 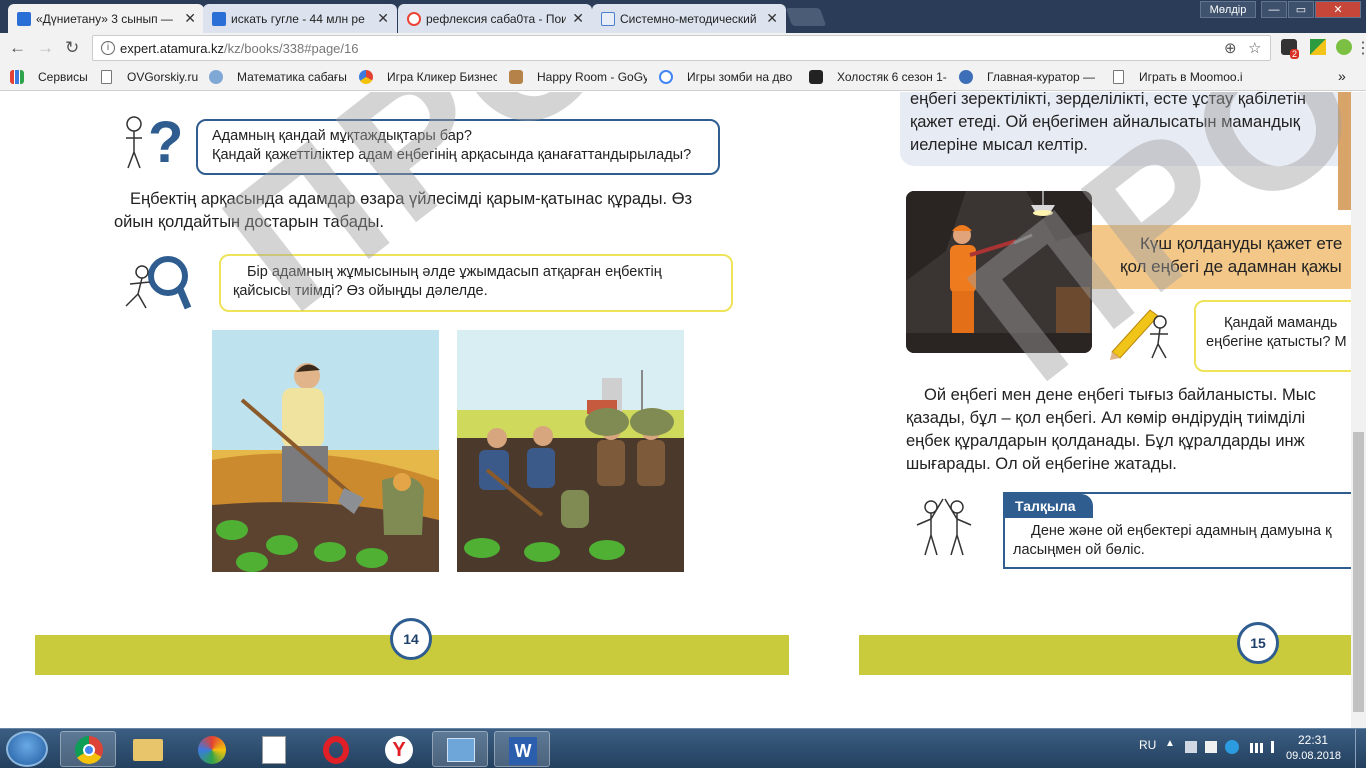 I want to click on bookmark-item: Холостяк 6 сезон 1-, so click(x=892, y=77).